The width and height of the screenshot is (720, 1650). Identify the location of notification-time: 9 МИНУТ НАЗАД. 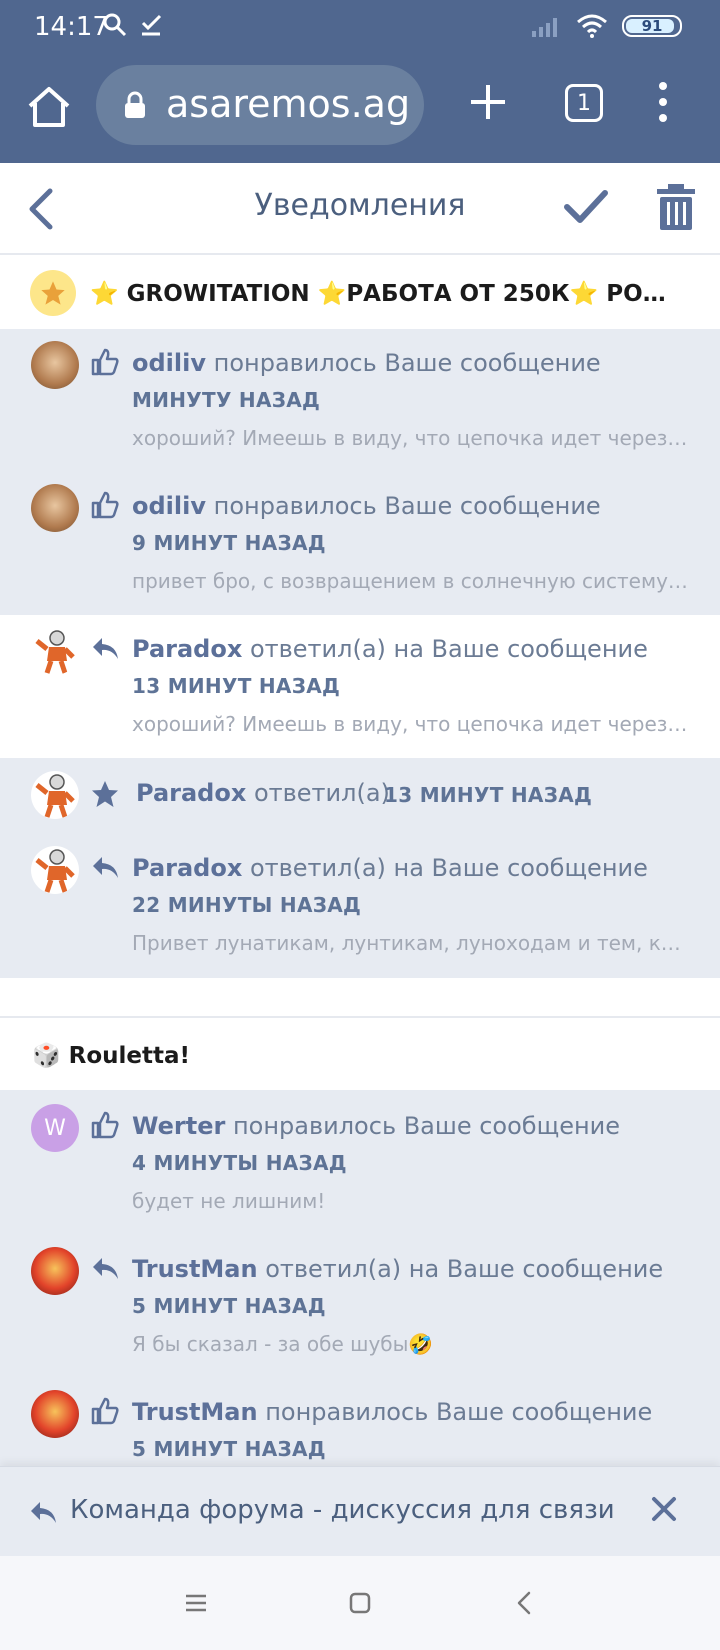
(229, 543).